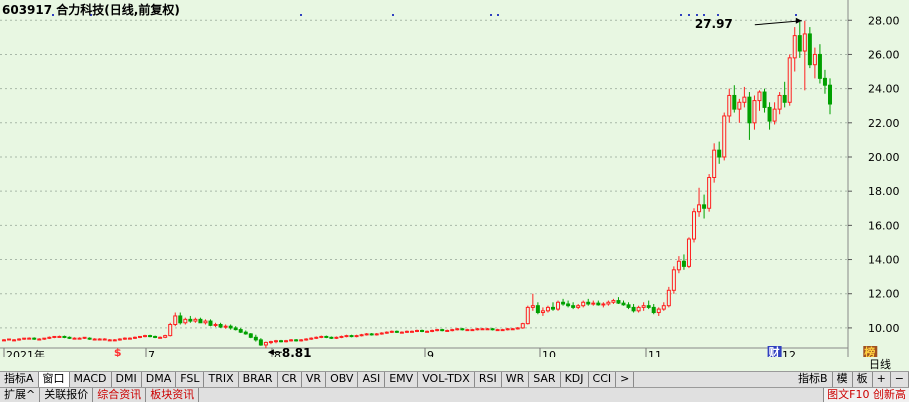  I want to click on tab-vol-tdx: VOL-TDX, so click(446, 379).